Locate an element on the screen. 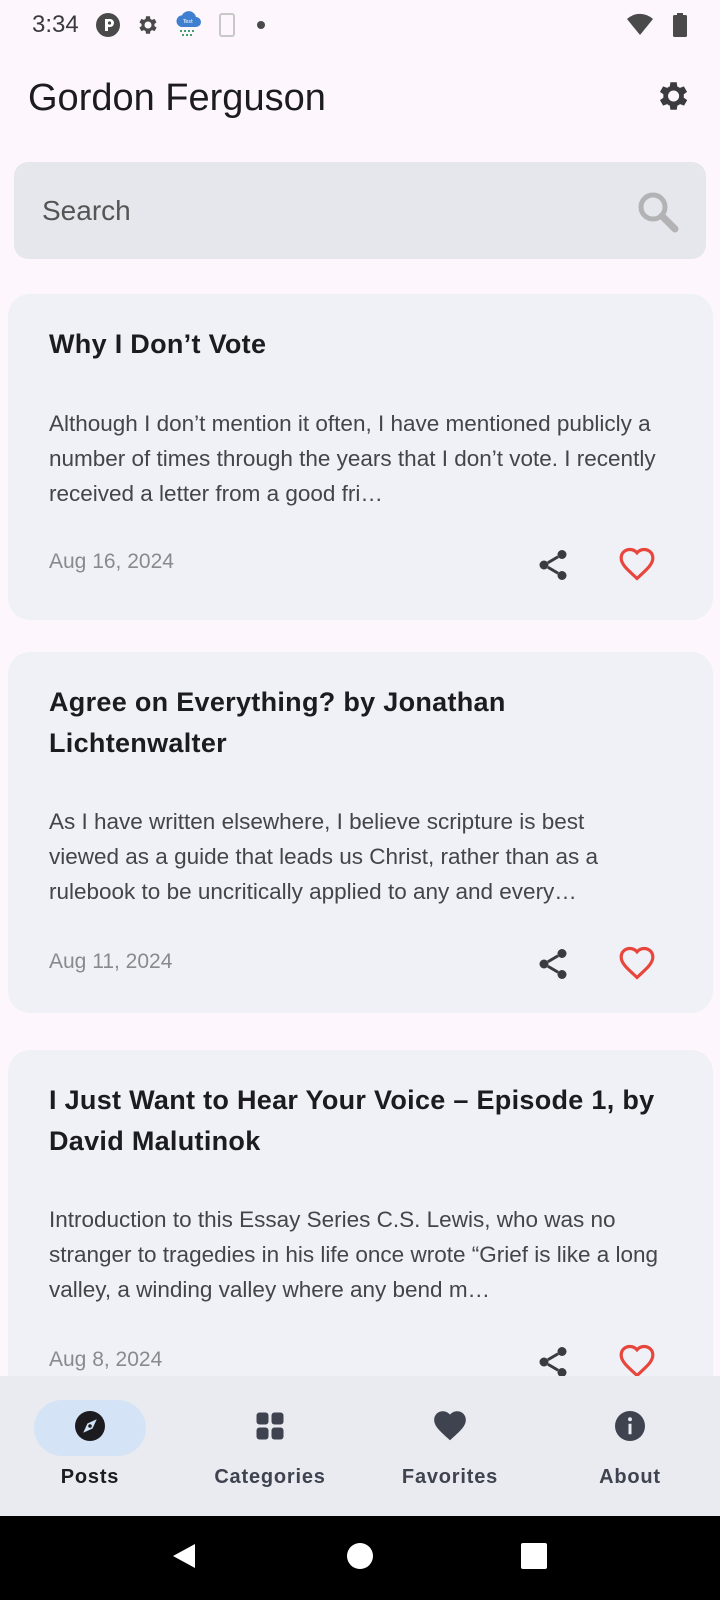 Image resolution: width=720 pixels, height=1600 pixels. search-icon is located at coordinates (657, 211).